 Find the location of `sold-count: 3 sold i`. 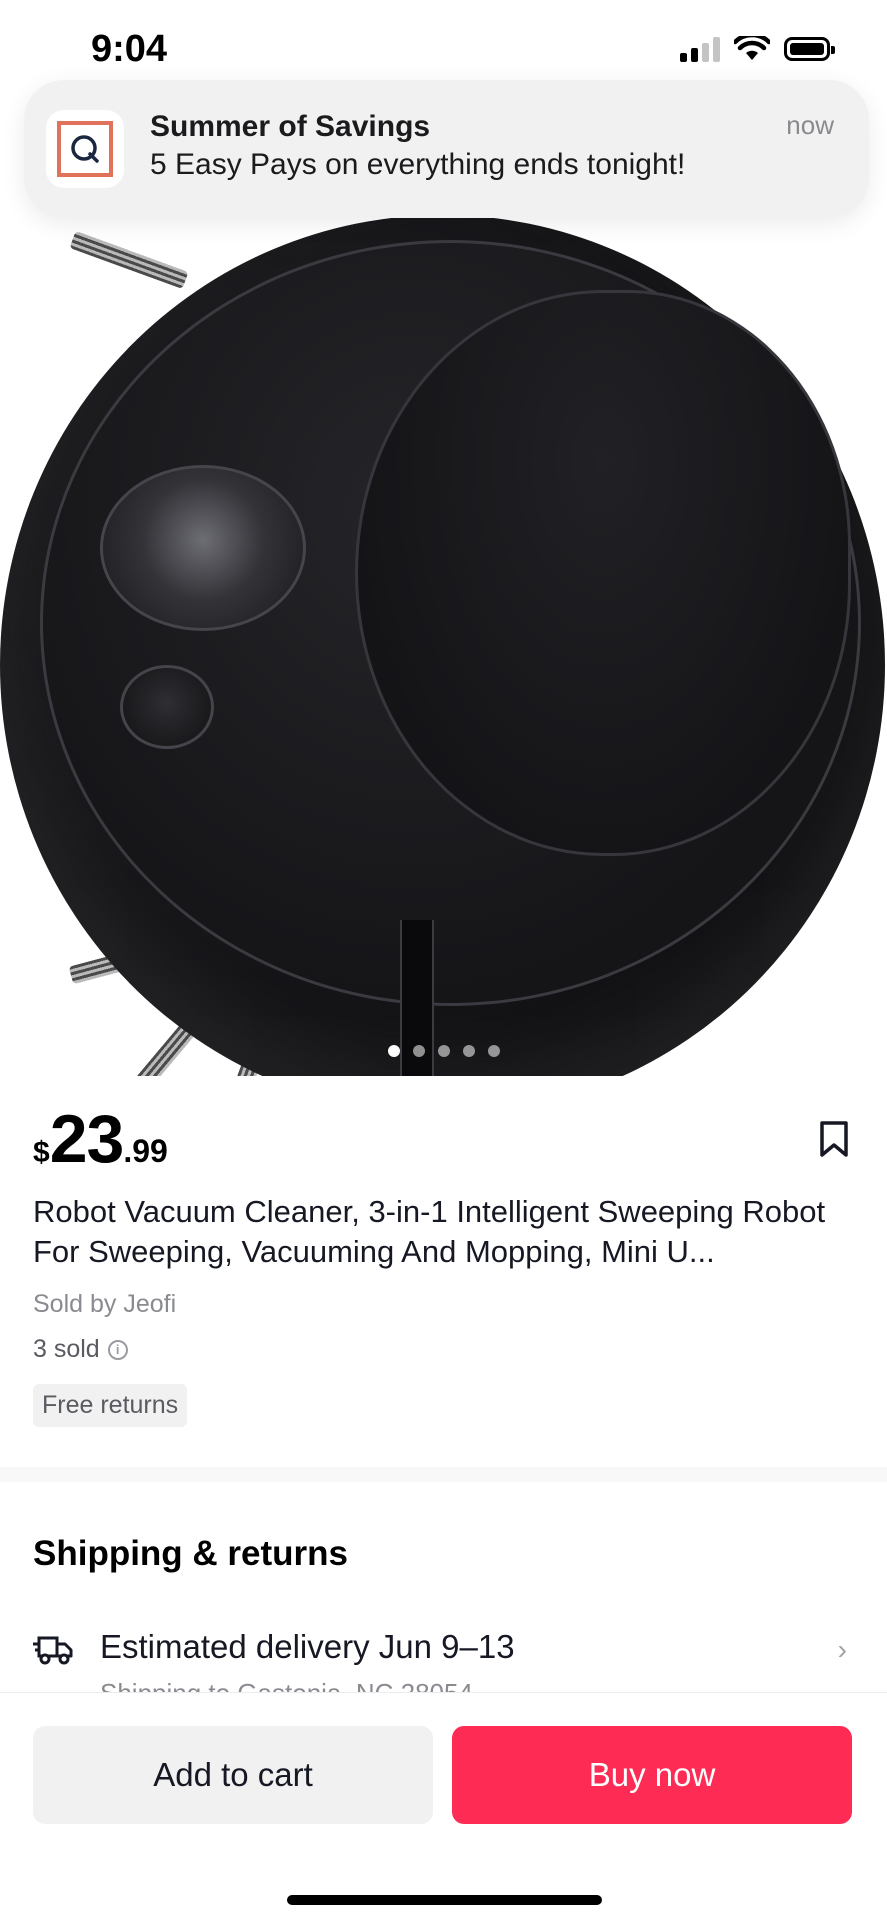

sold-count: 3 sold i is located at coordinates (80, 1349).